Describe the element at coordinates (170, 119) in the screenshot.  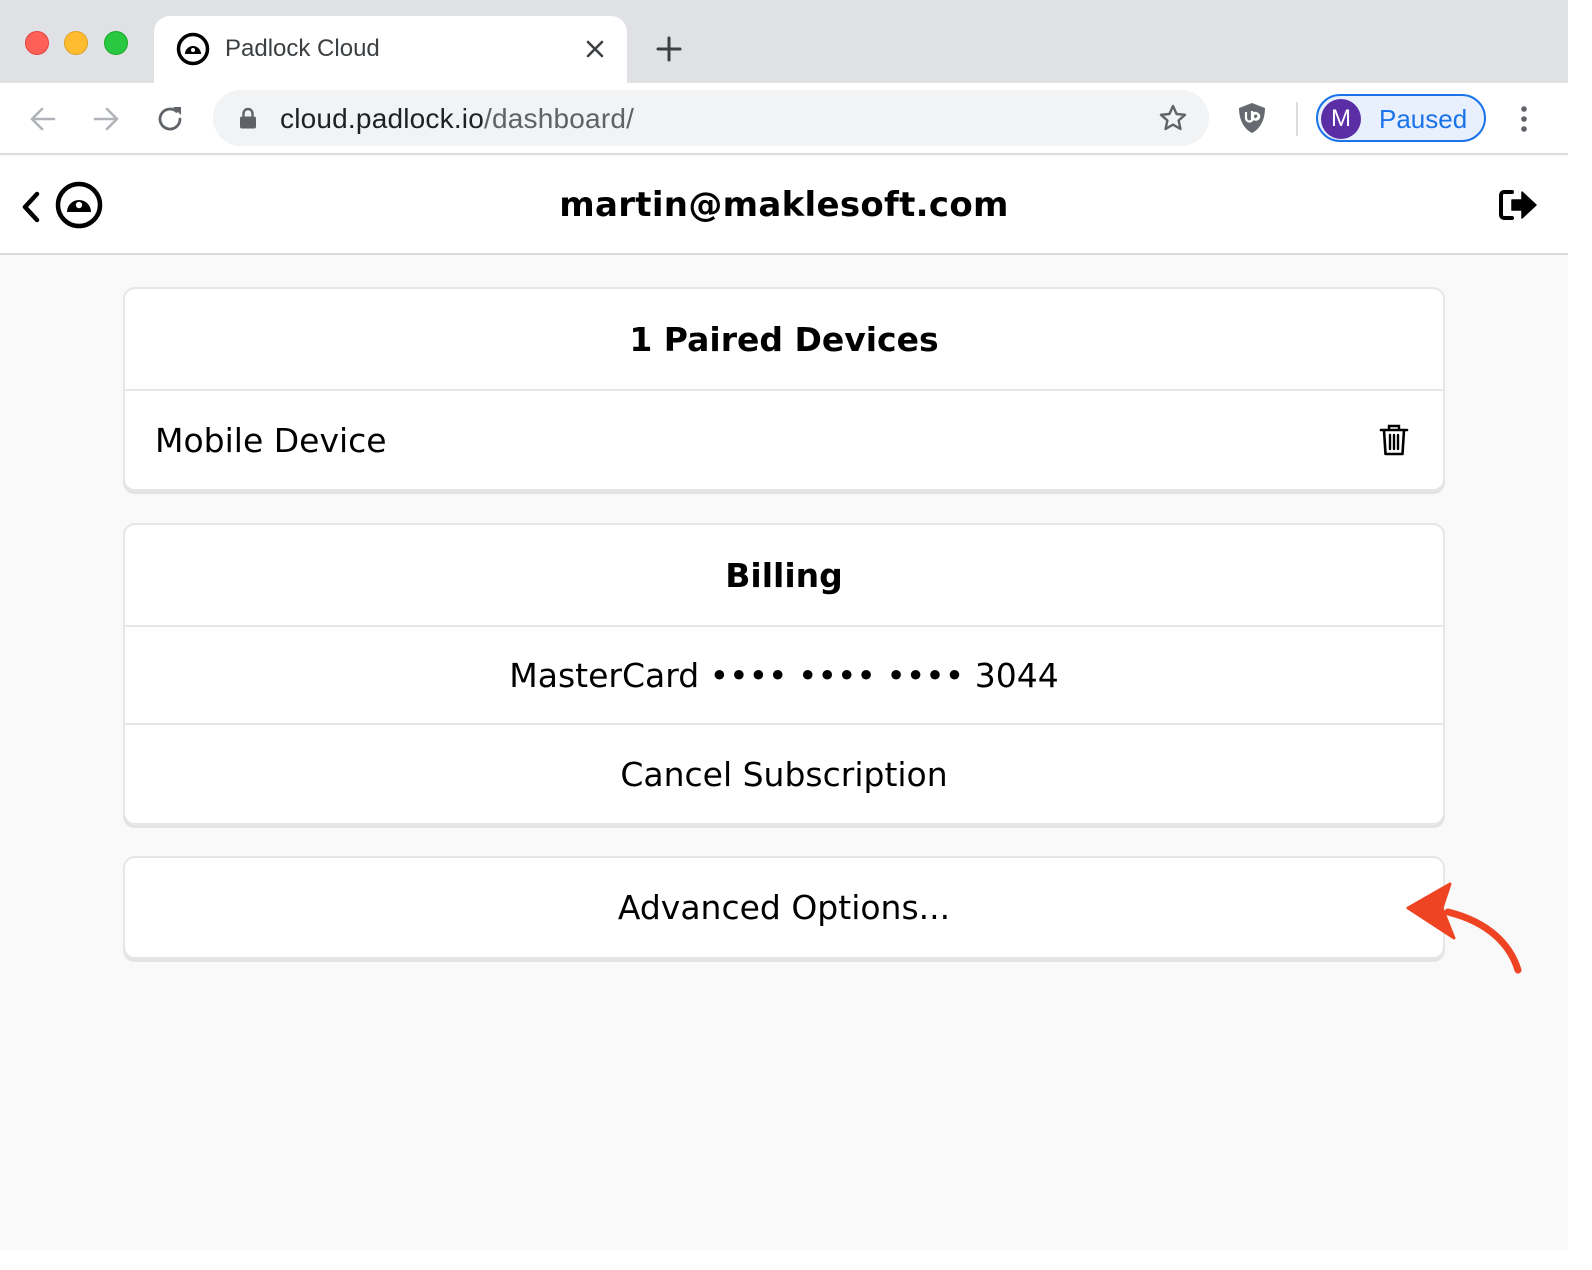
I see `reload-icon` at that location.